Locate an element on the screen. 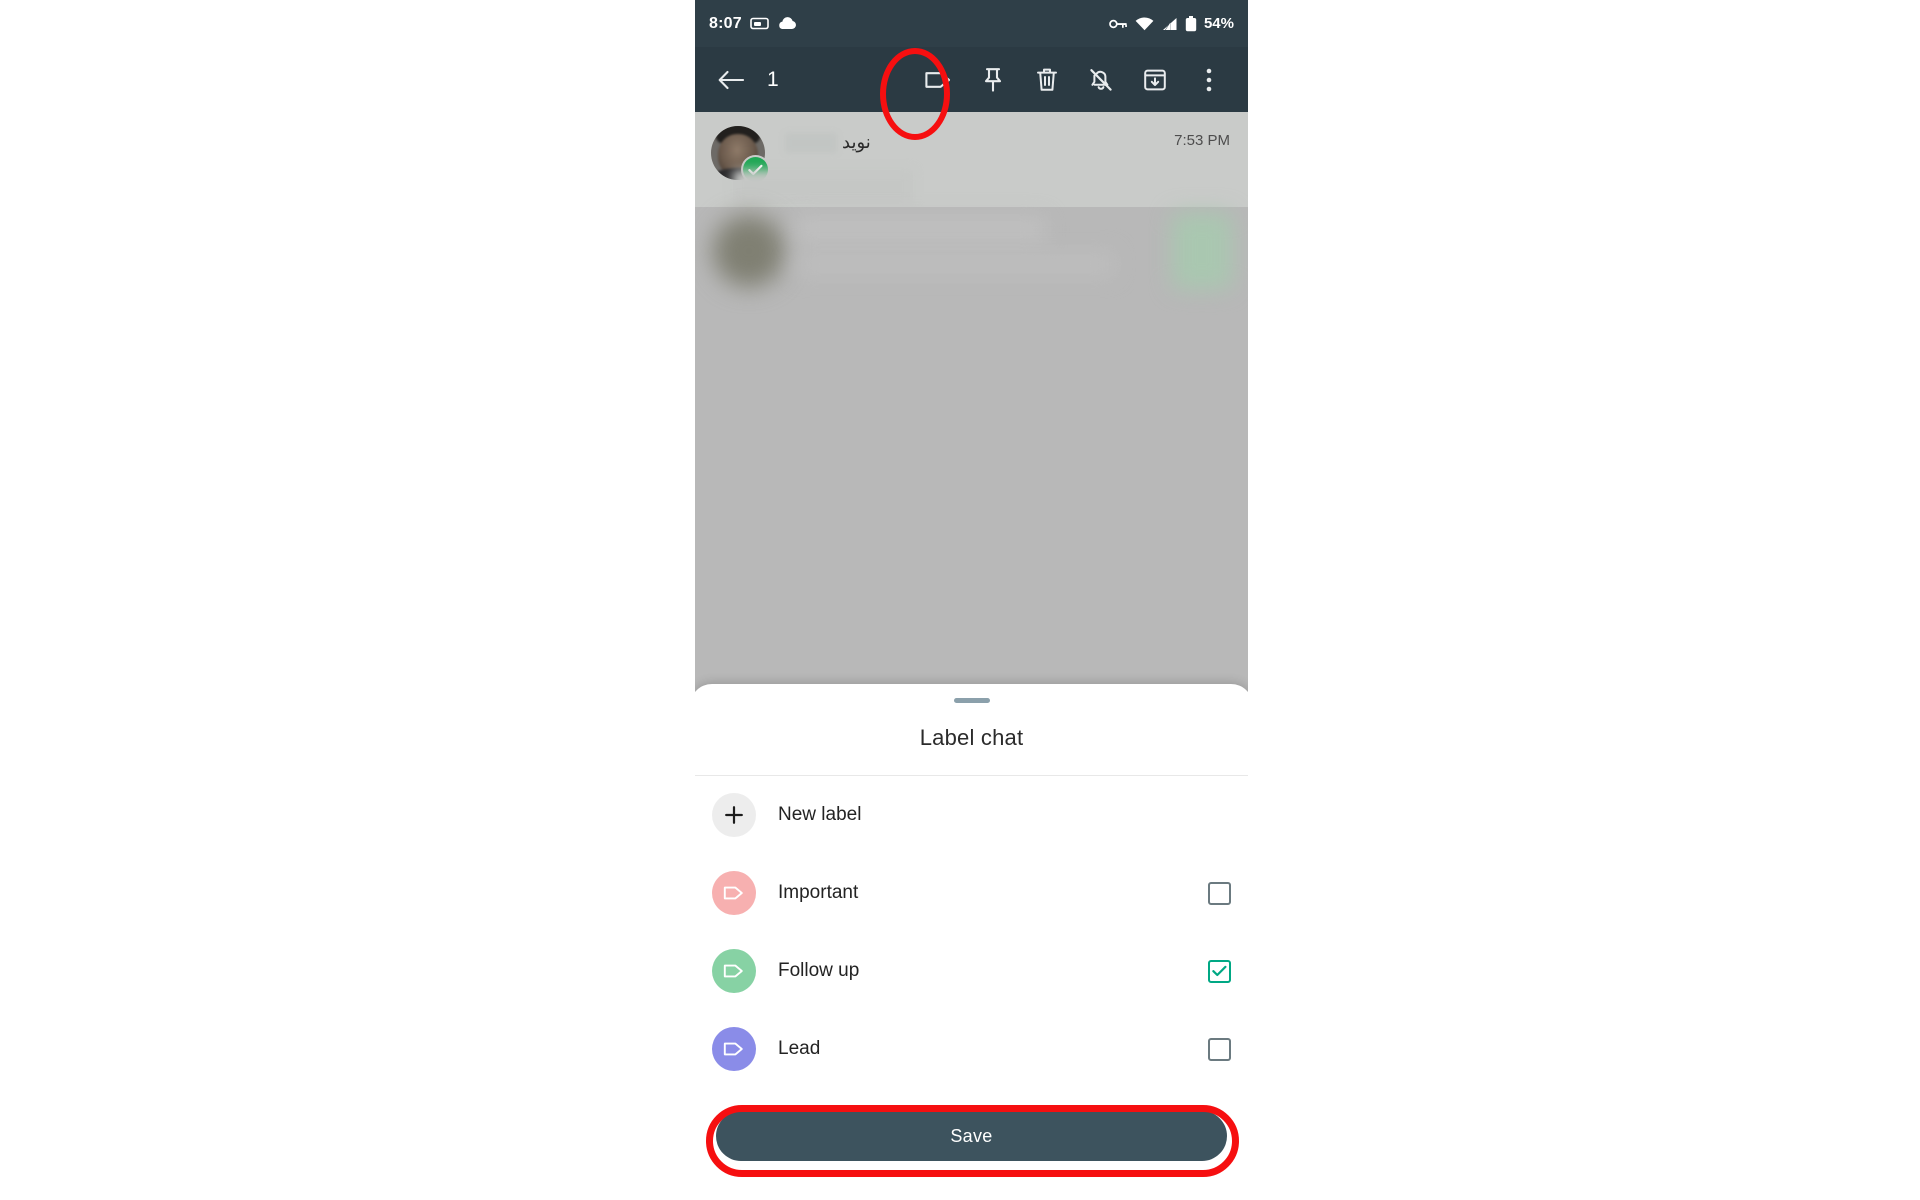 This screenshot has height=1200, width=1920. new-label-text: New label is located at coordinates (820, 814).